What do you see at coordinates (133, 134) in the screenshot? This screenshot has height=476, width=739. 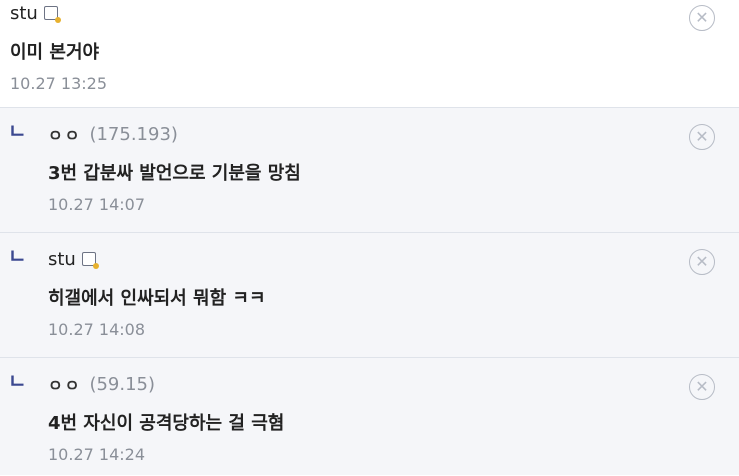 I see `author-ip: (175.193)` at bounding box center [133, 134].